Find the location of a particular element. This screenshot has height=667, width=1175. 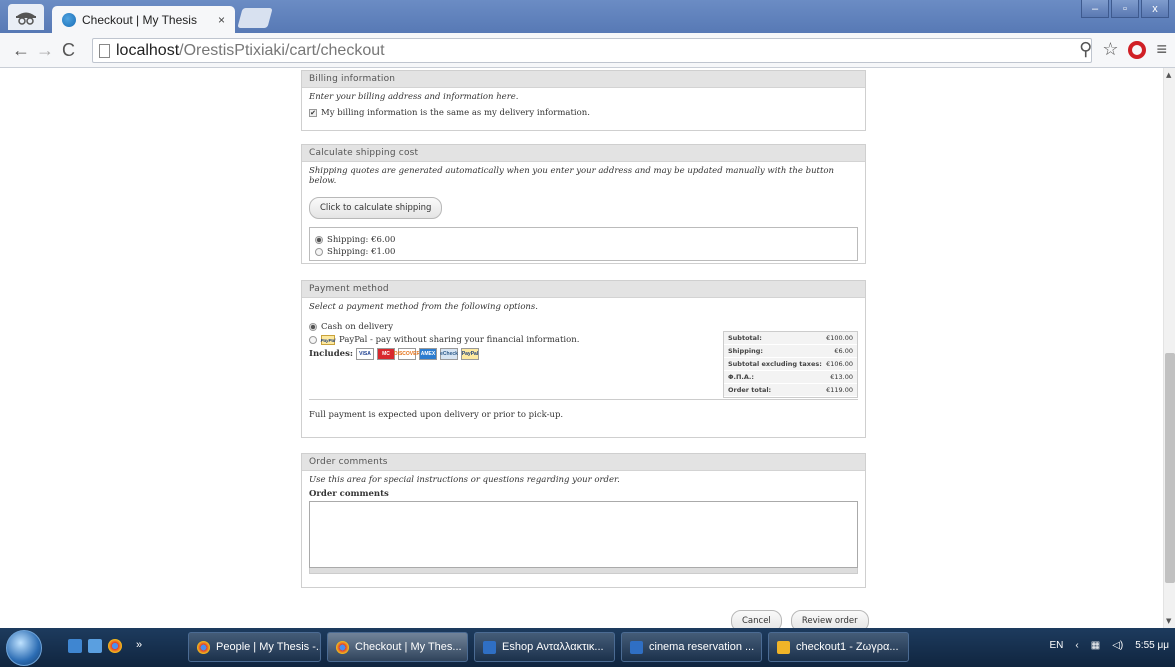

tab-close-icon: × is located at coordinates (221, 20).